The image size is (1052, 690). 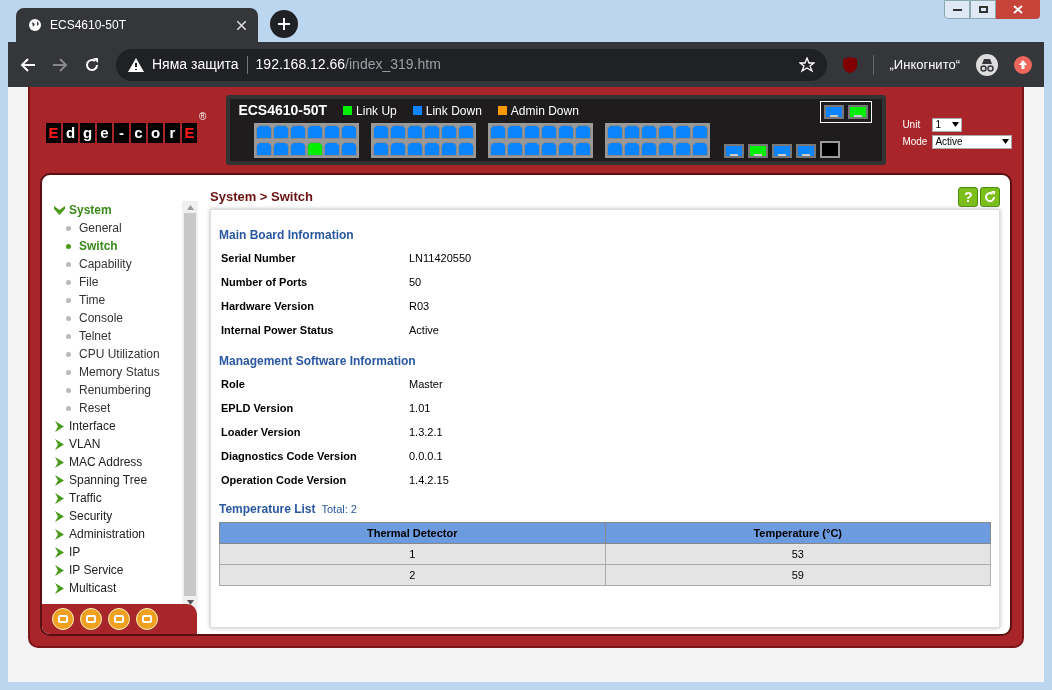 I want to click on refresh-button, so click(x=990, y=197).